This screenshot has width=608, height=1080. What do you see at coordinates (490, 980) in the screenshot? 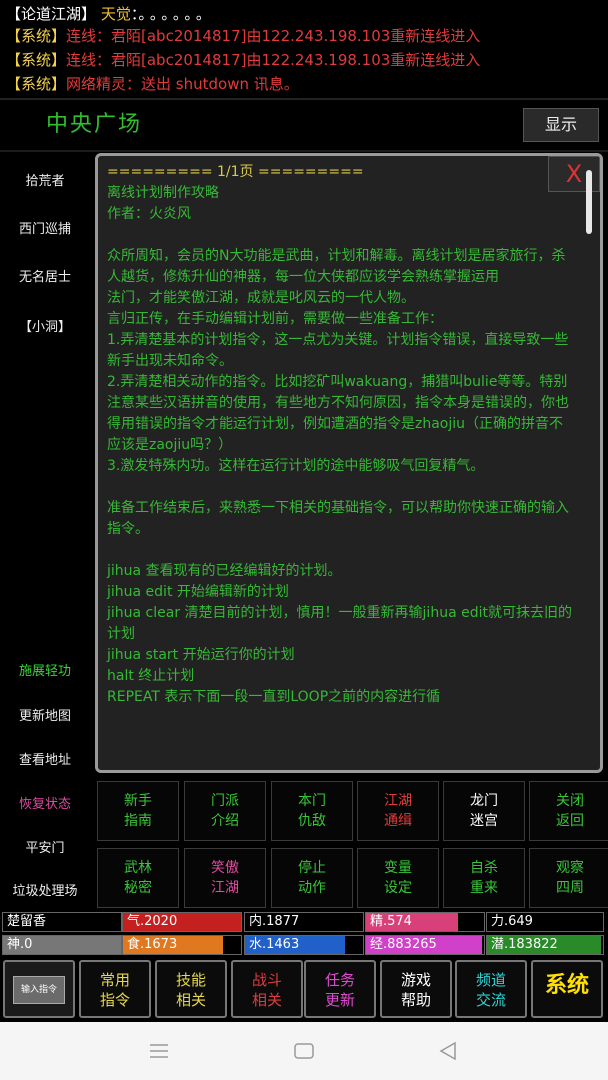
I see `toolbar-label: 频道` at bounding box center [490, 980].